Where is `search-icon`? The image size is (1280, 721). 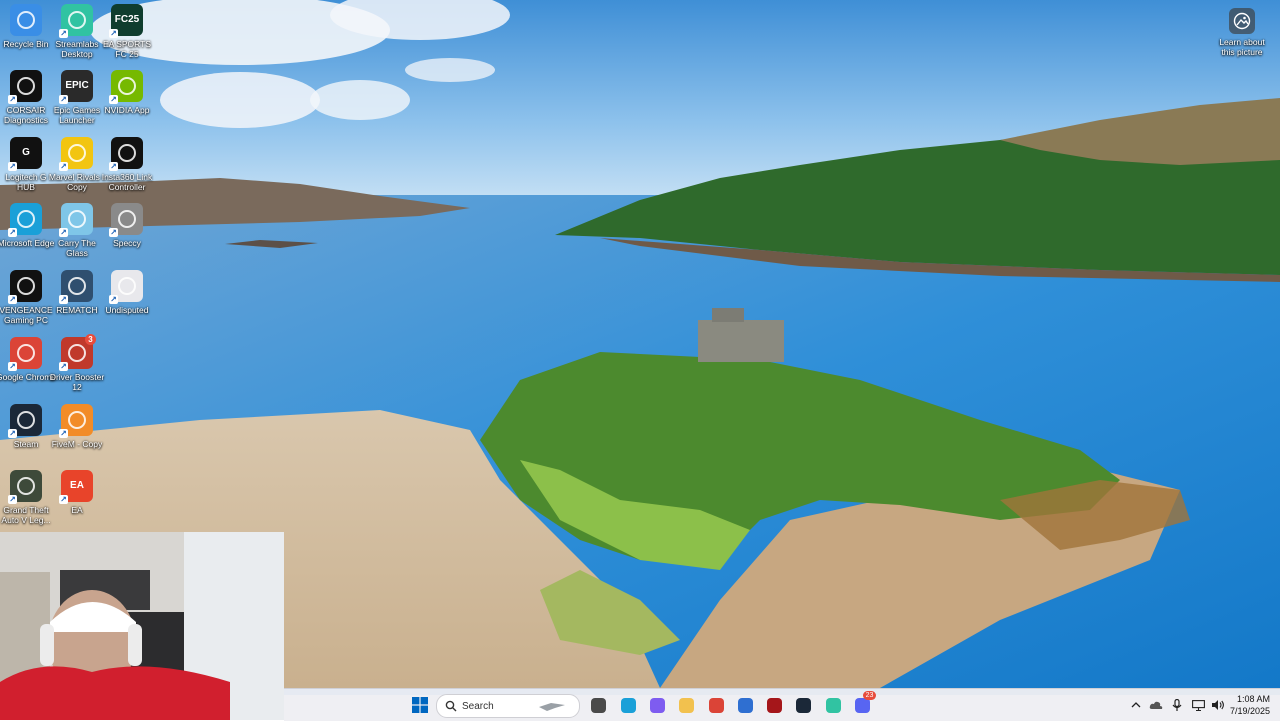 search-icon is located at coordinates (451, 706).